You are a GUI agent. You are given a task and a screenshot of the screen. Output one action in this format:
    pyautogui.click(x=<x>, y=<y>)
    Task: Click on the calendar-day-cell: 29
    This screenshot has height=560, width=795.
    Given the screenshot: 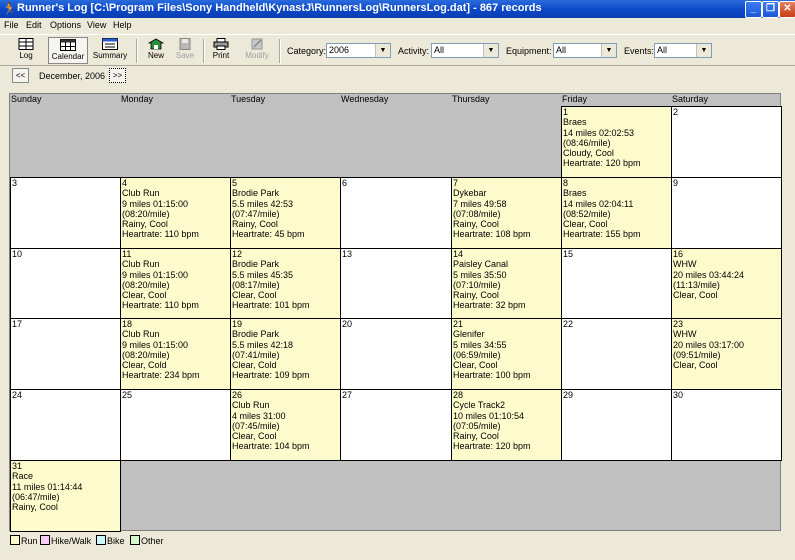 What is the action you would take?
    pyautogui.click(x=616, y=425)
    